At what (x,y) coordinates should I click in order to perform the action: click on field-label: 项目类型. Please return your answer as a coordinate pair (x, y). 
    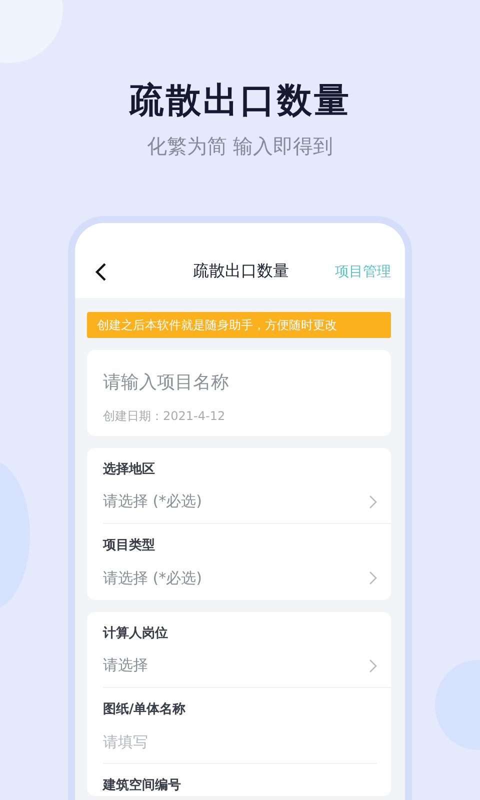
    Looking at the image, I should click on (129, 546).